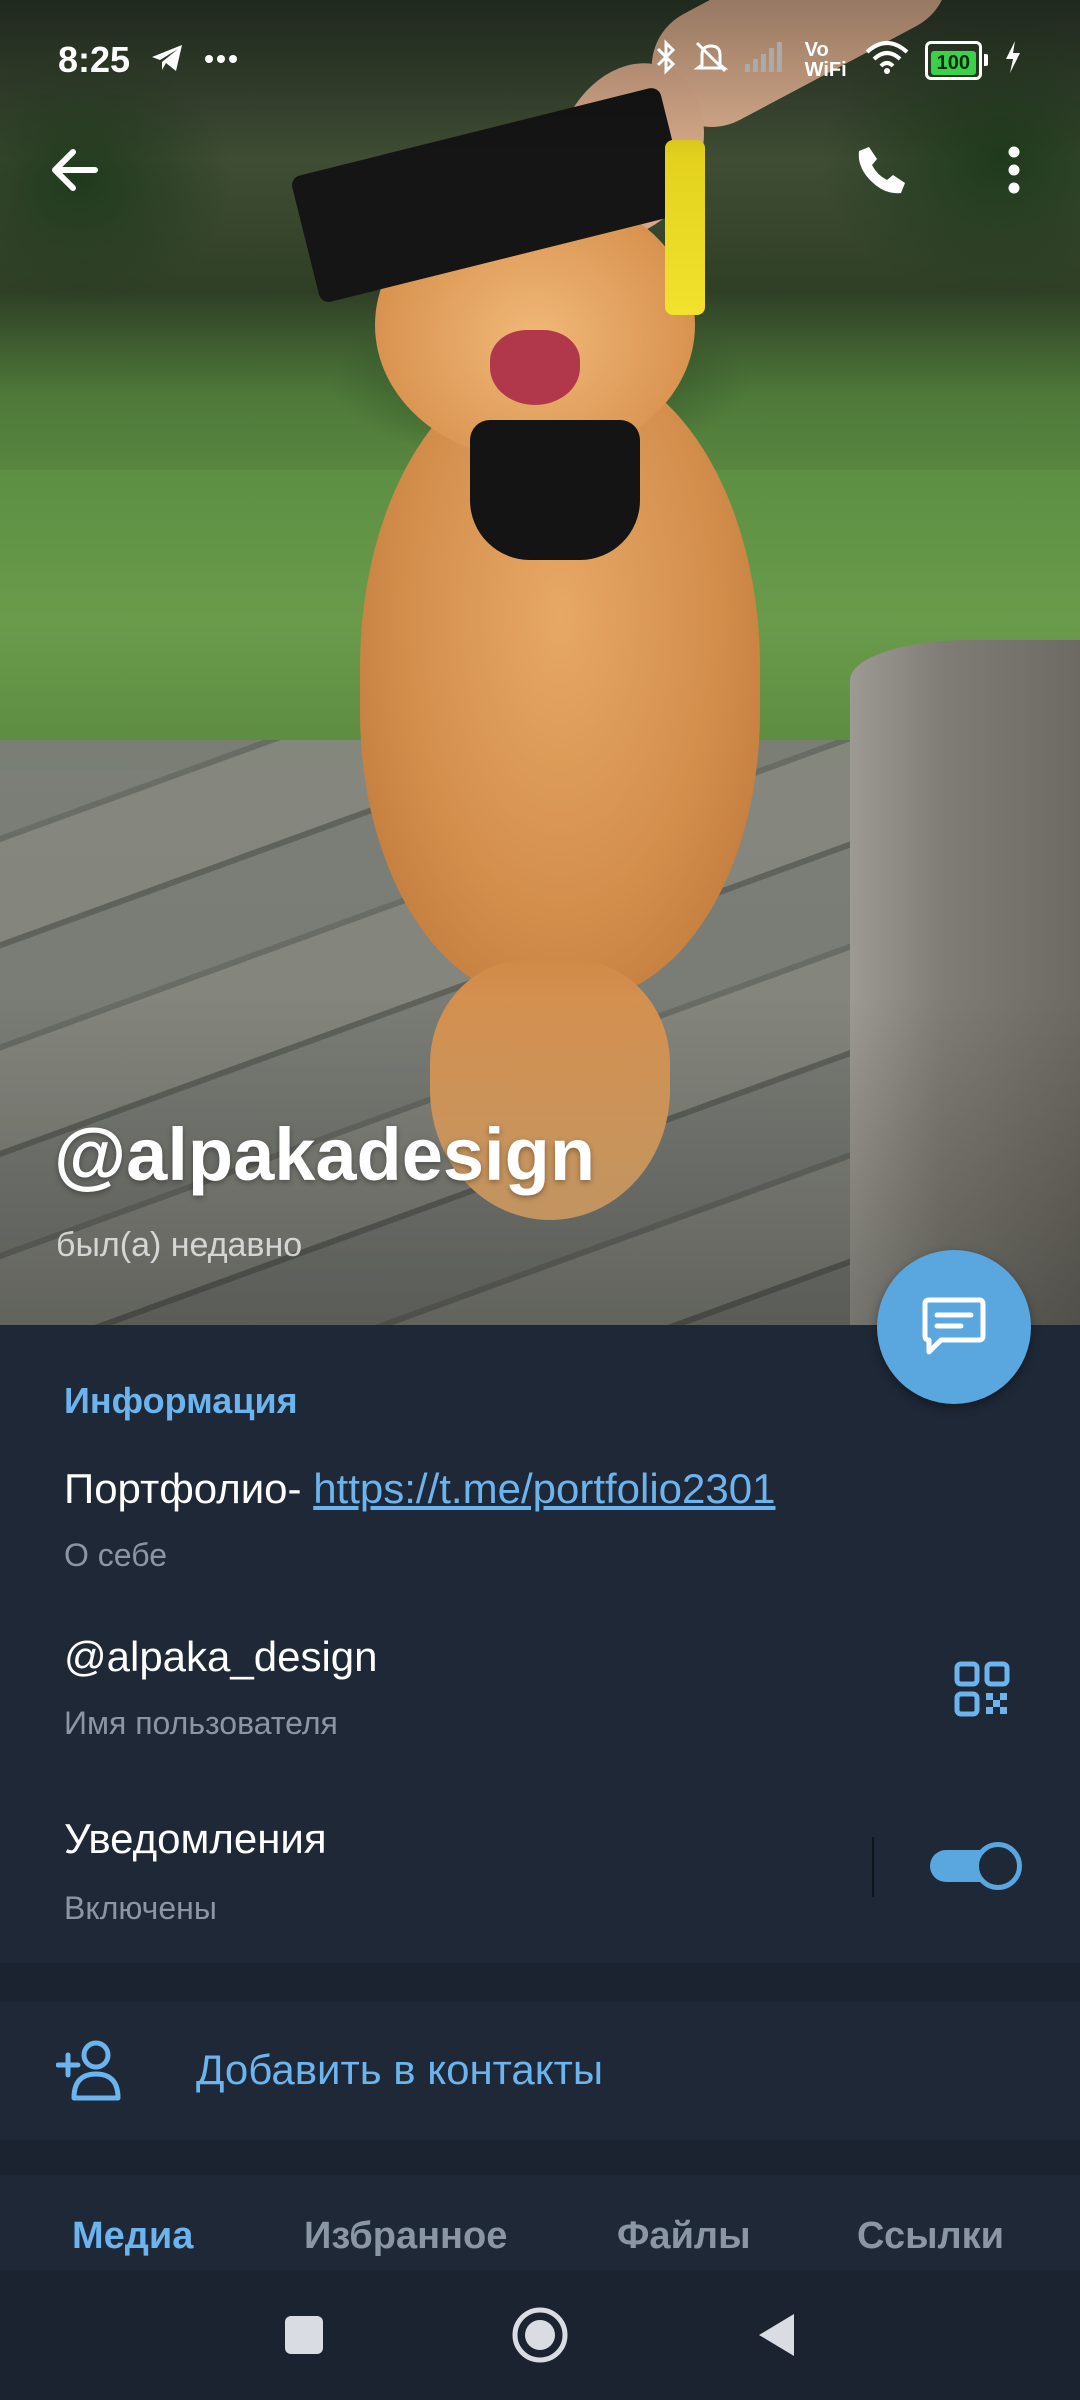 This screenshot has height=2400, width=1080. I want to click on call-button, so click(882, 170).